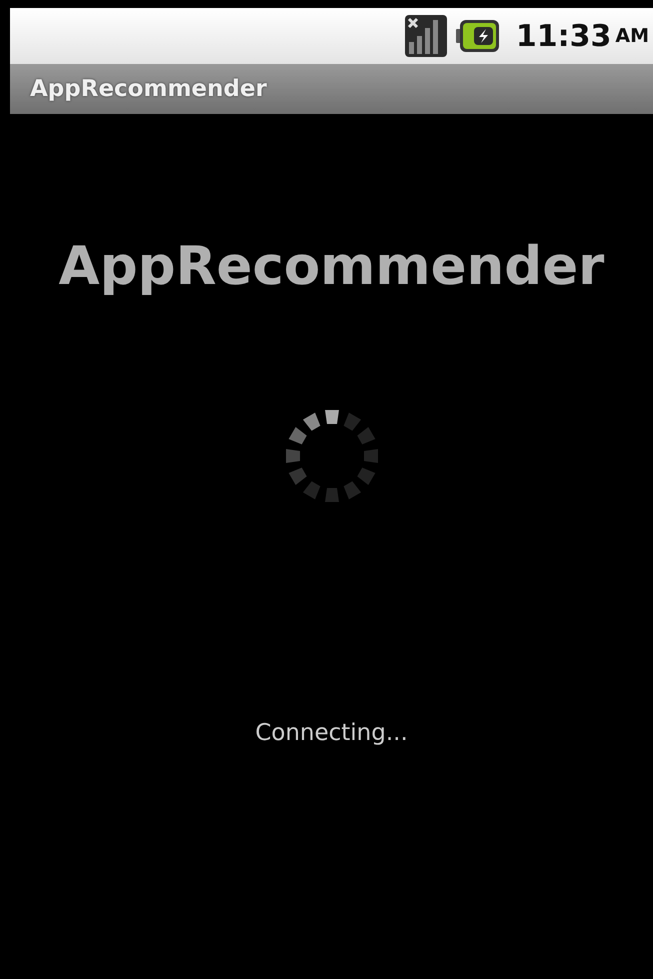 The width and height of the screenshot is (653, 979). I want to click on clock-meridiem: AM, so click(632, 36).